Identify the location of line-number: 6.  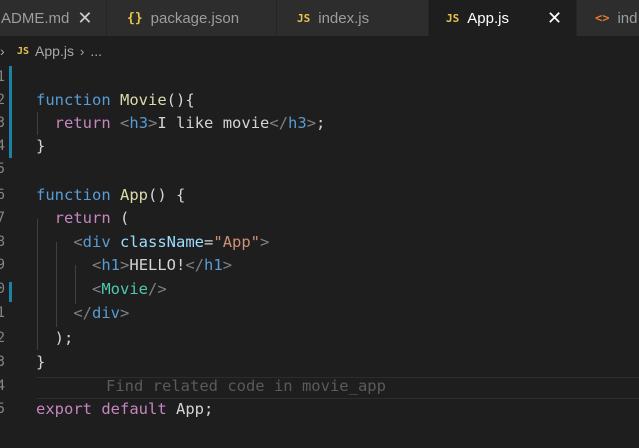
(2, 195).